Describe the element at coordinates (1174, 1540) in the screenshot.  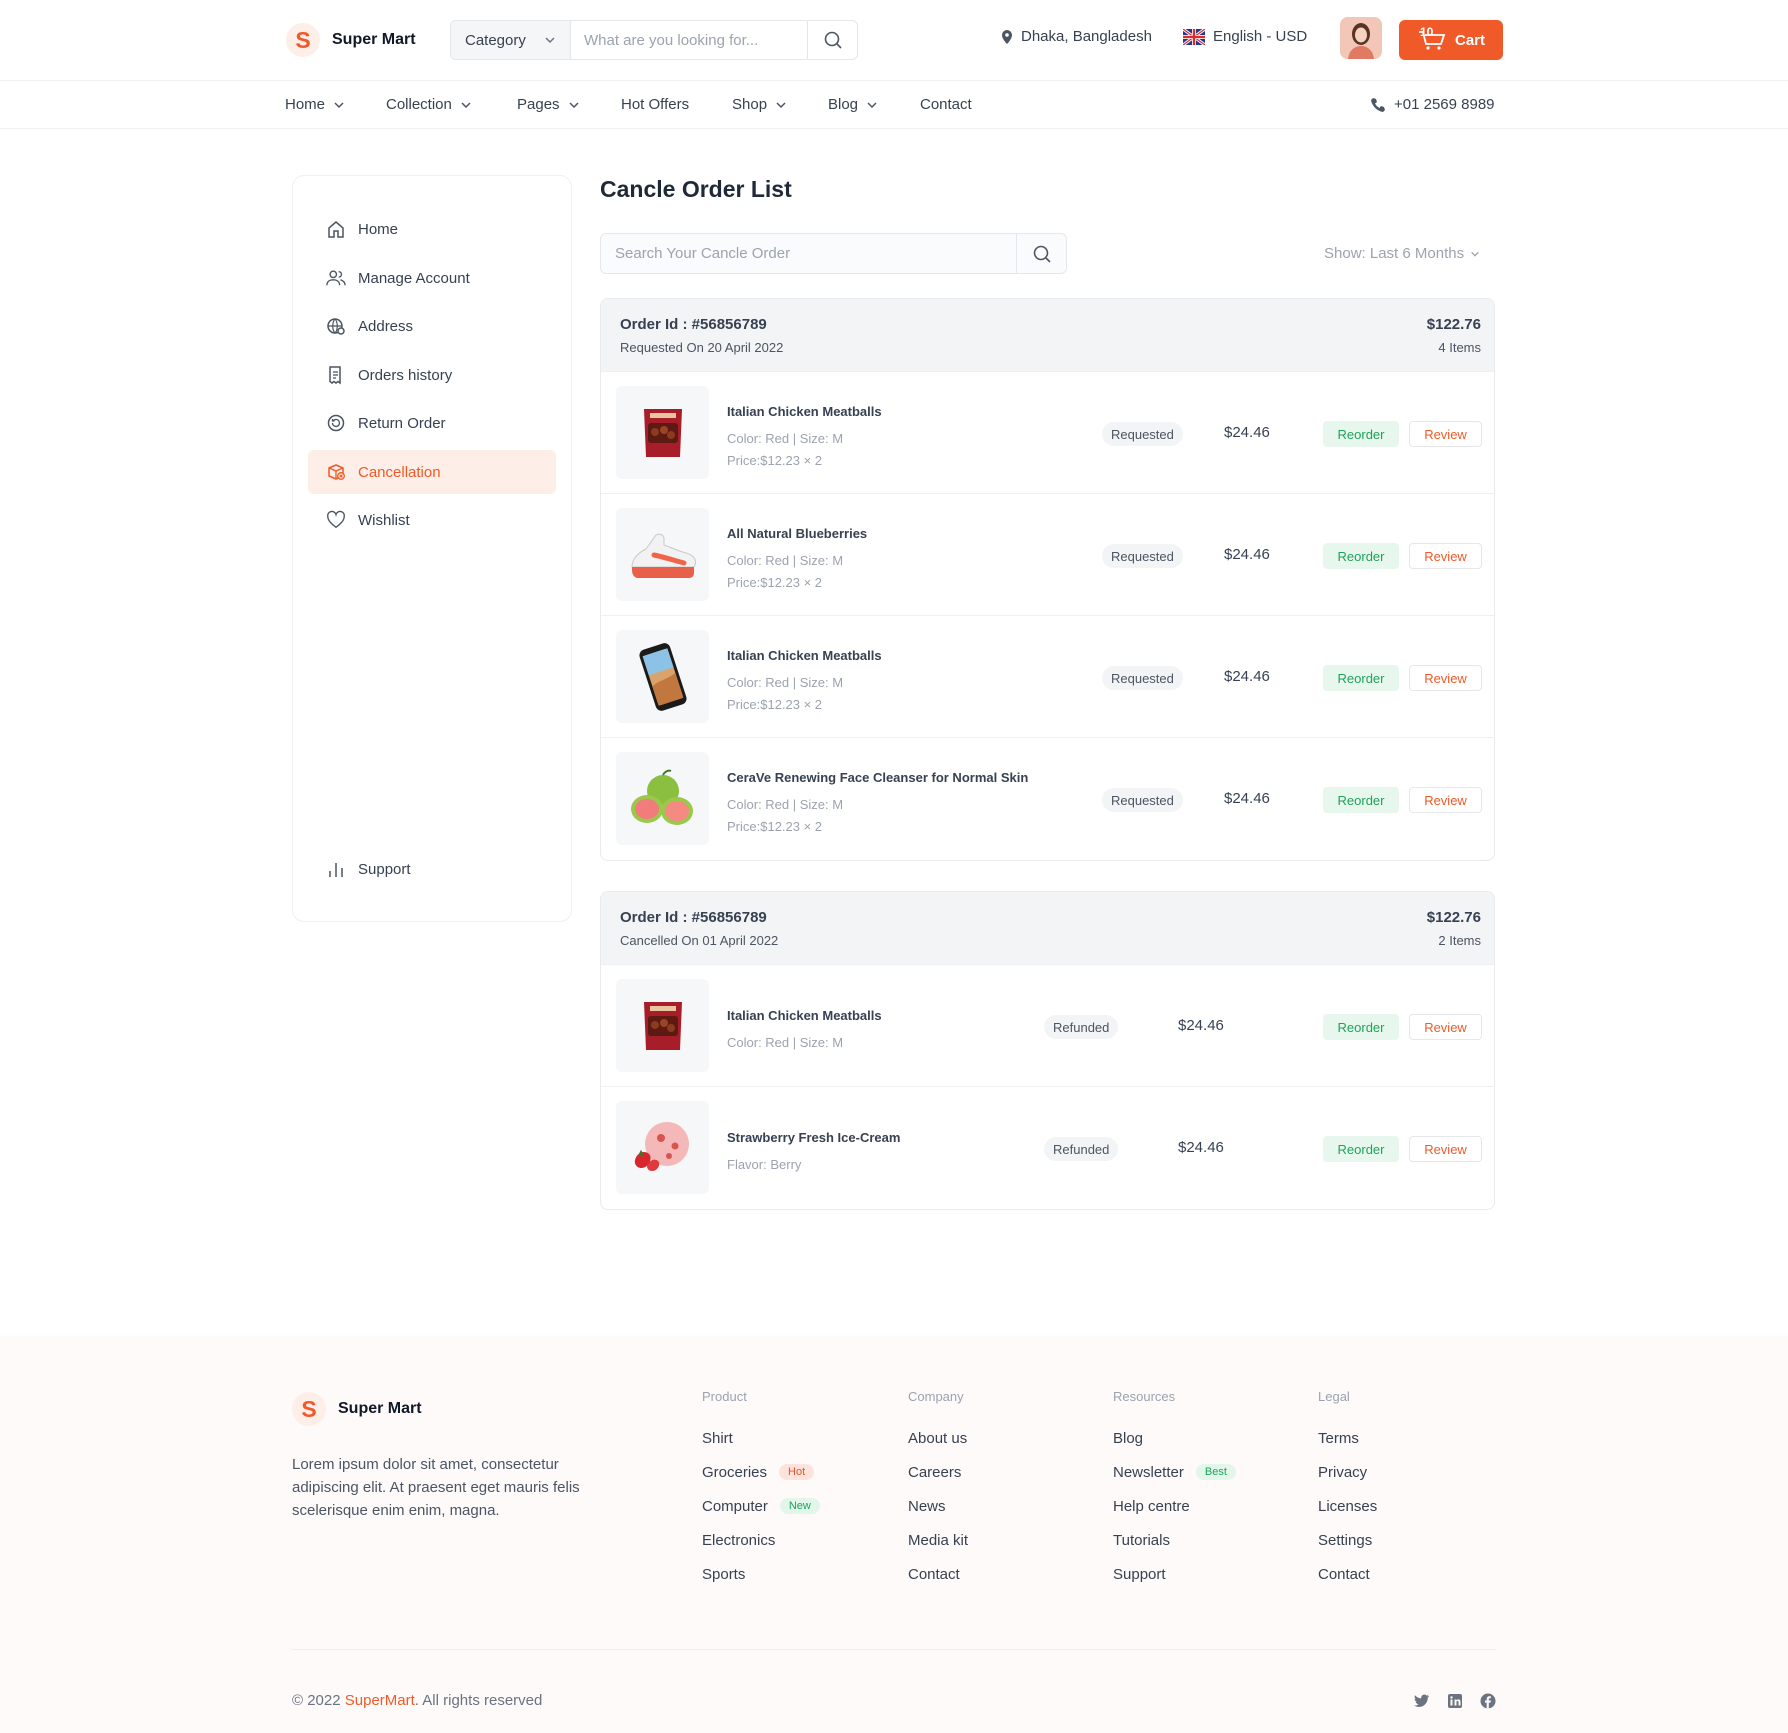
I see `footer-link: Tutorials` at that location.